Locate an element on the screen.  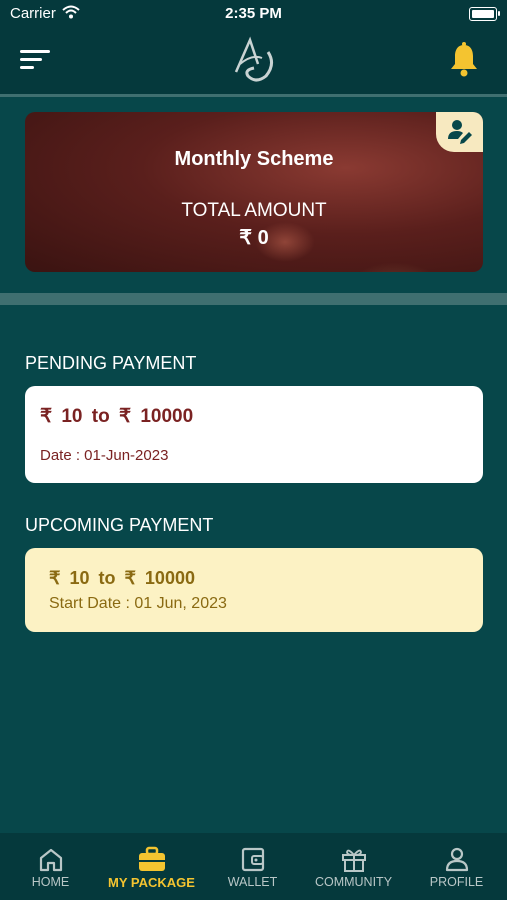
nav-my-package: MY PACKAGE is located at coordinates (151, 866).